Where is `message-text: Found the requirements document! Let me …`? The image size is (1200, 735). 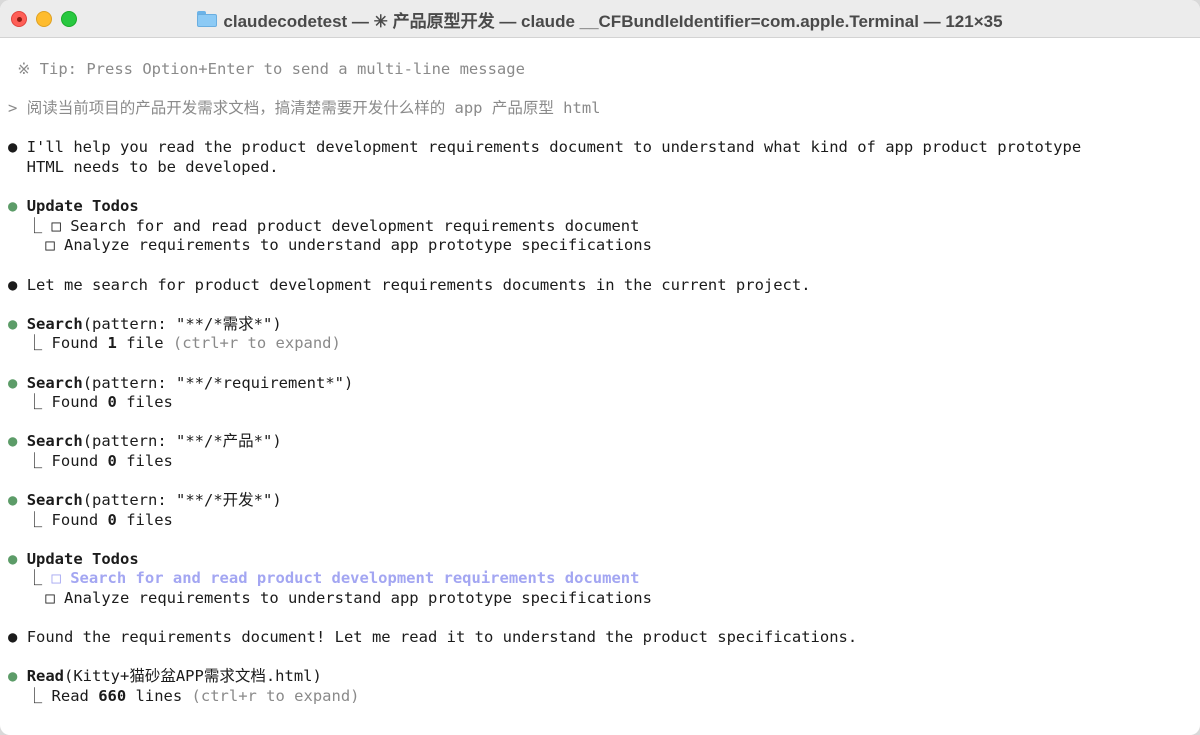
message-text: Found the requirements document! Let me … is located at coordinates (442, 637).